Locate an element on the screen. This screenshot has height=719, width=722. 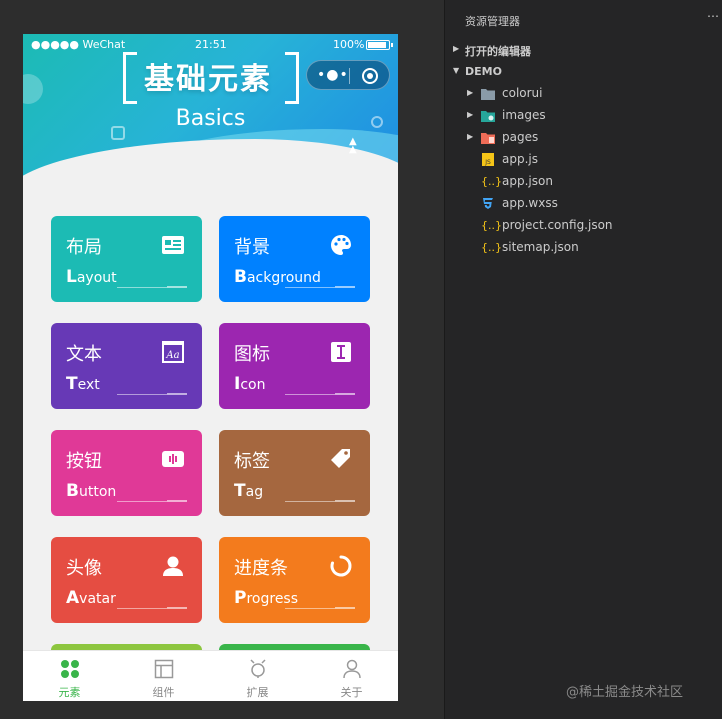
card-title-en: Avatar is located at coordinates (91, 598).